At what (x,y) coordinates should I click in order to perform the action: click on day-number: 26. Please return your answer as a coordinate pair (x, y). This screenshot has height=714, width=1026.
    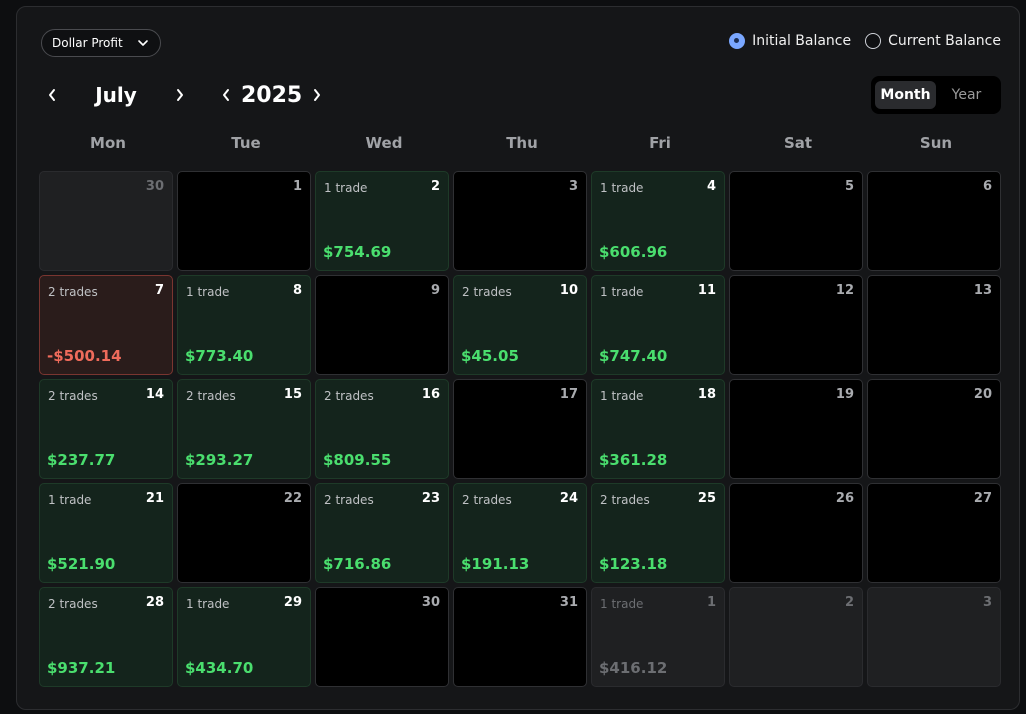
    Looking at the image, I should click on (844, 498).